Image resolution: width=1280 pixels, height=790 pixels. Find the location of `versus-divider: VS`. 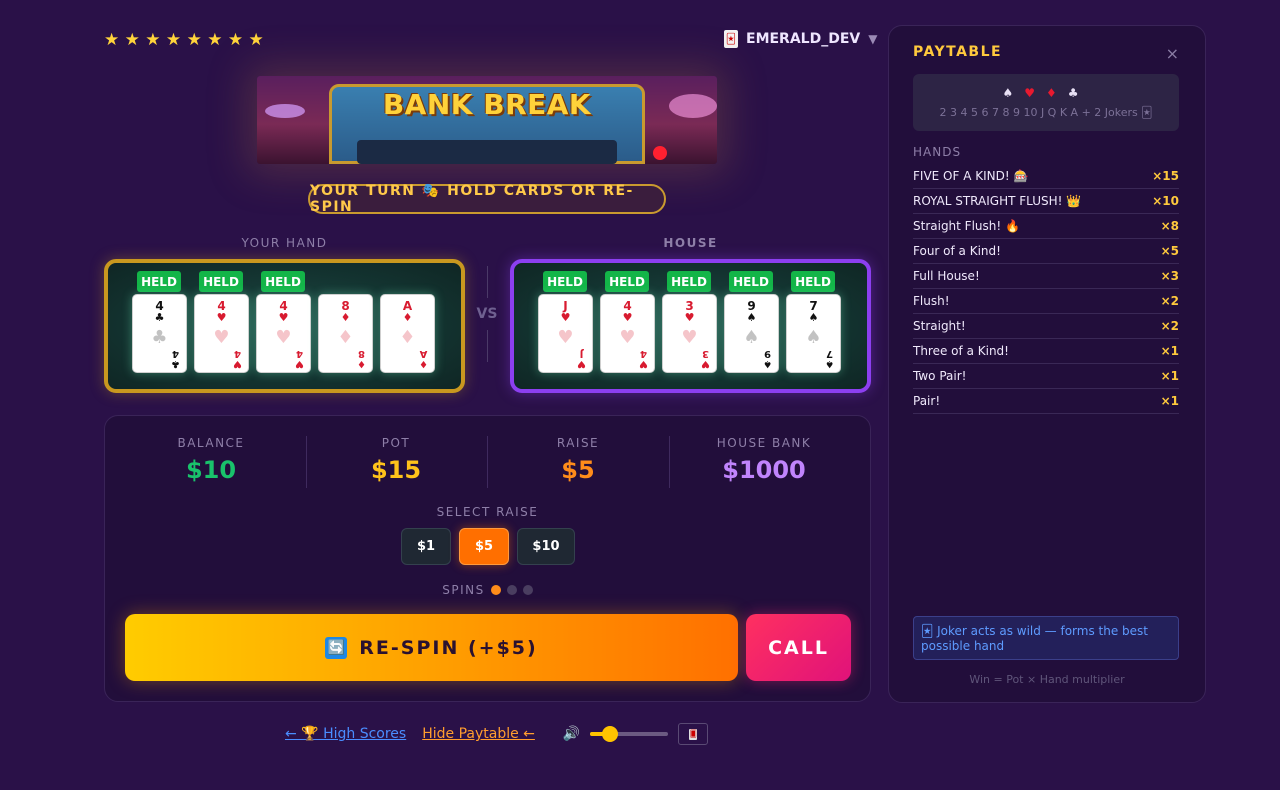

versus-divider: VS is located at coordinates (487, 314).